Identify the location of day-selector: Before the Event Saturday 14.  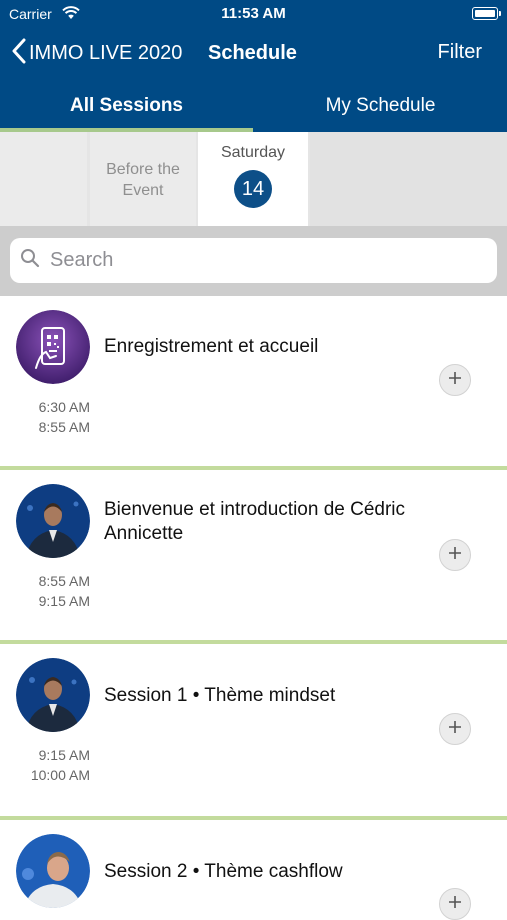
(253, 179).